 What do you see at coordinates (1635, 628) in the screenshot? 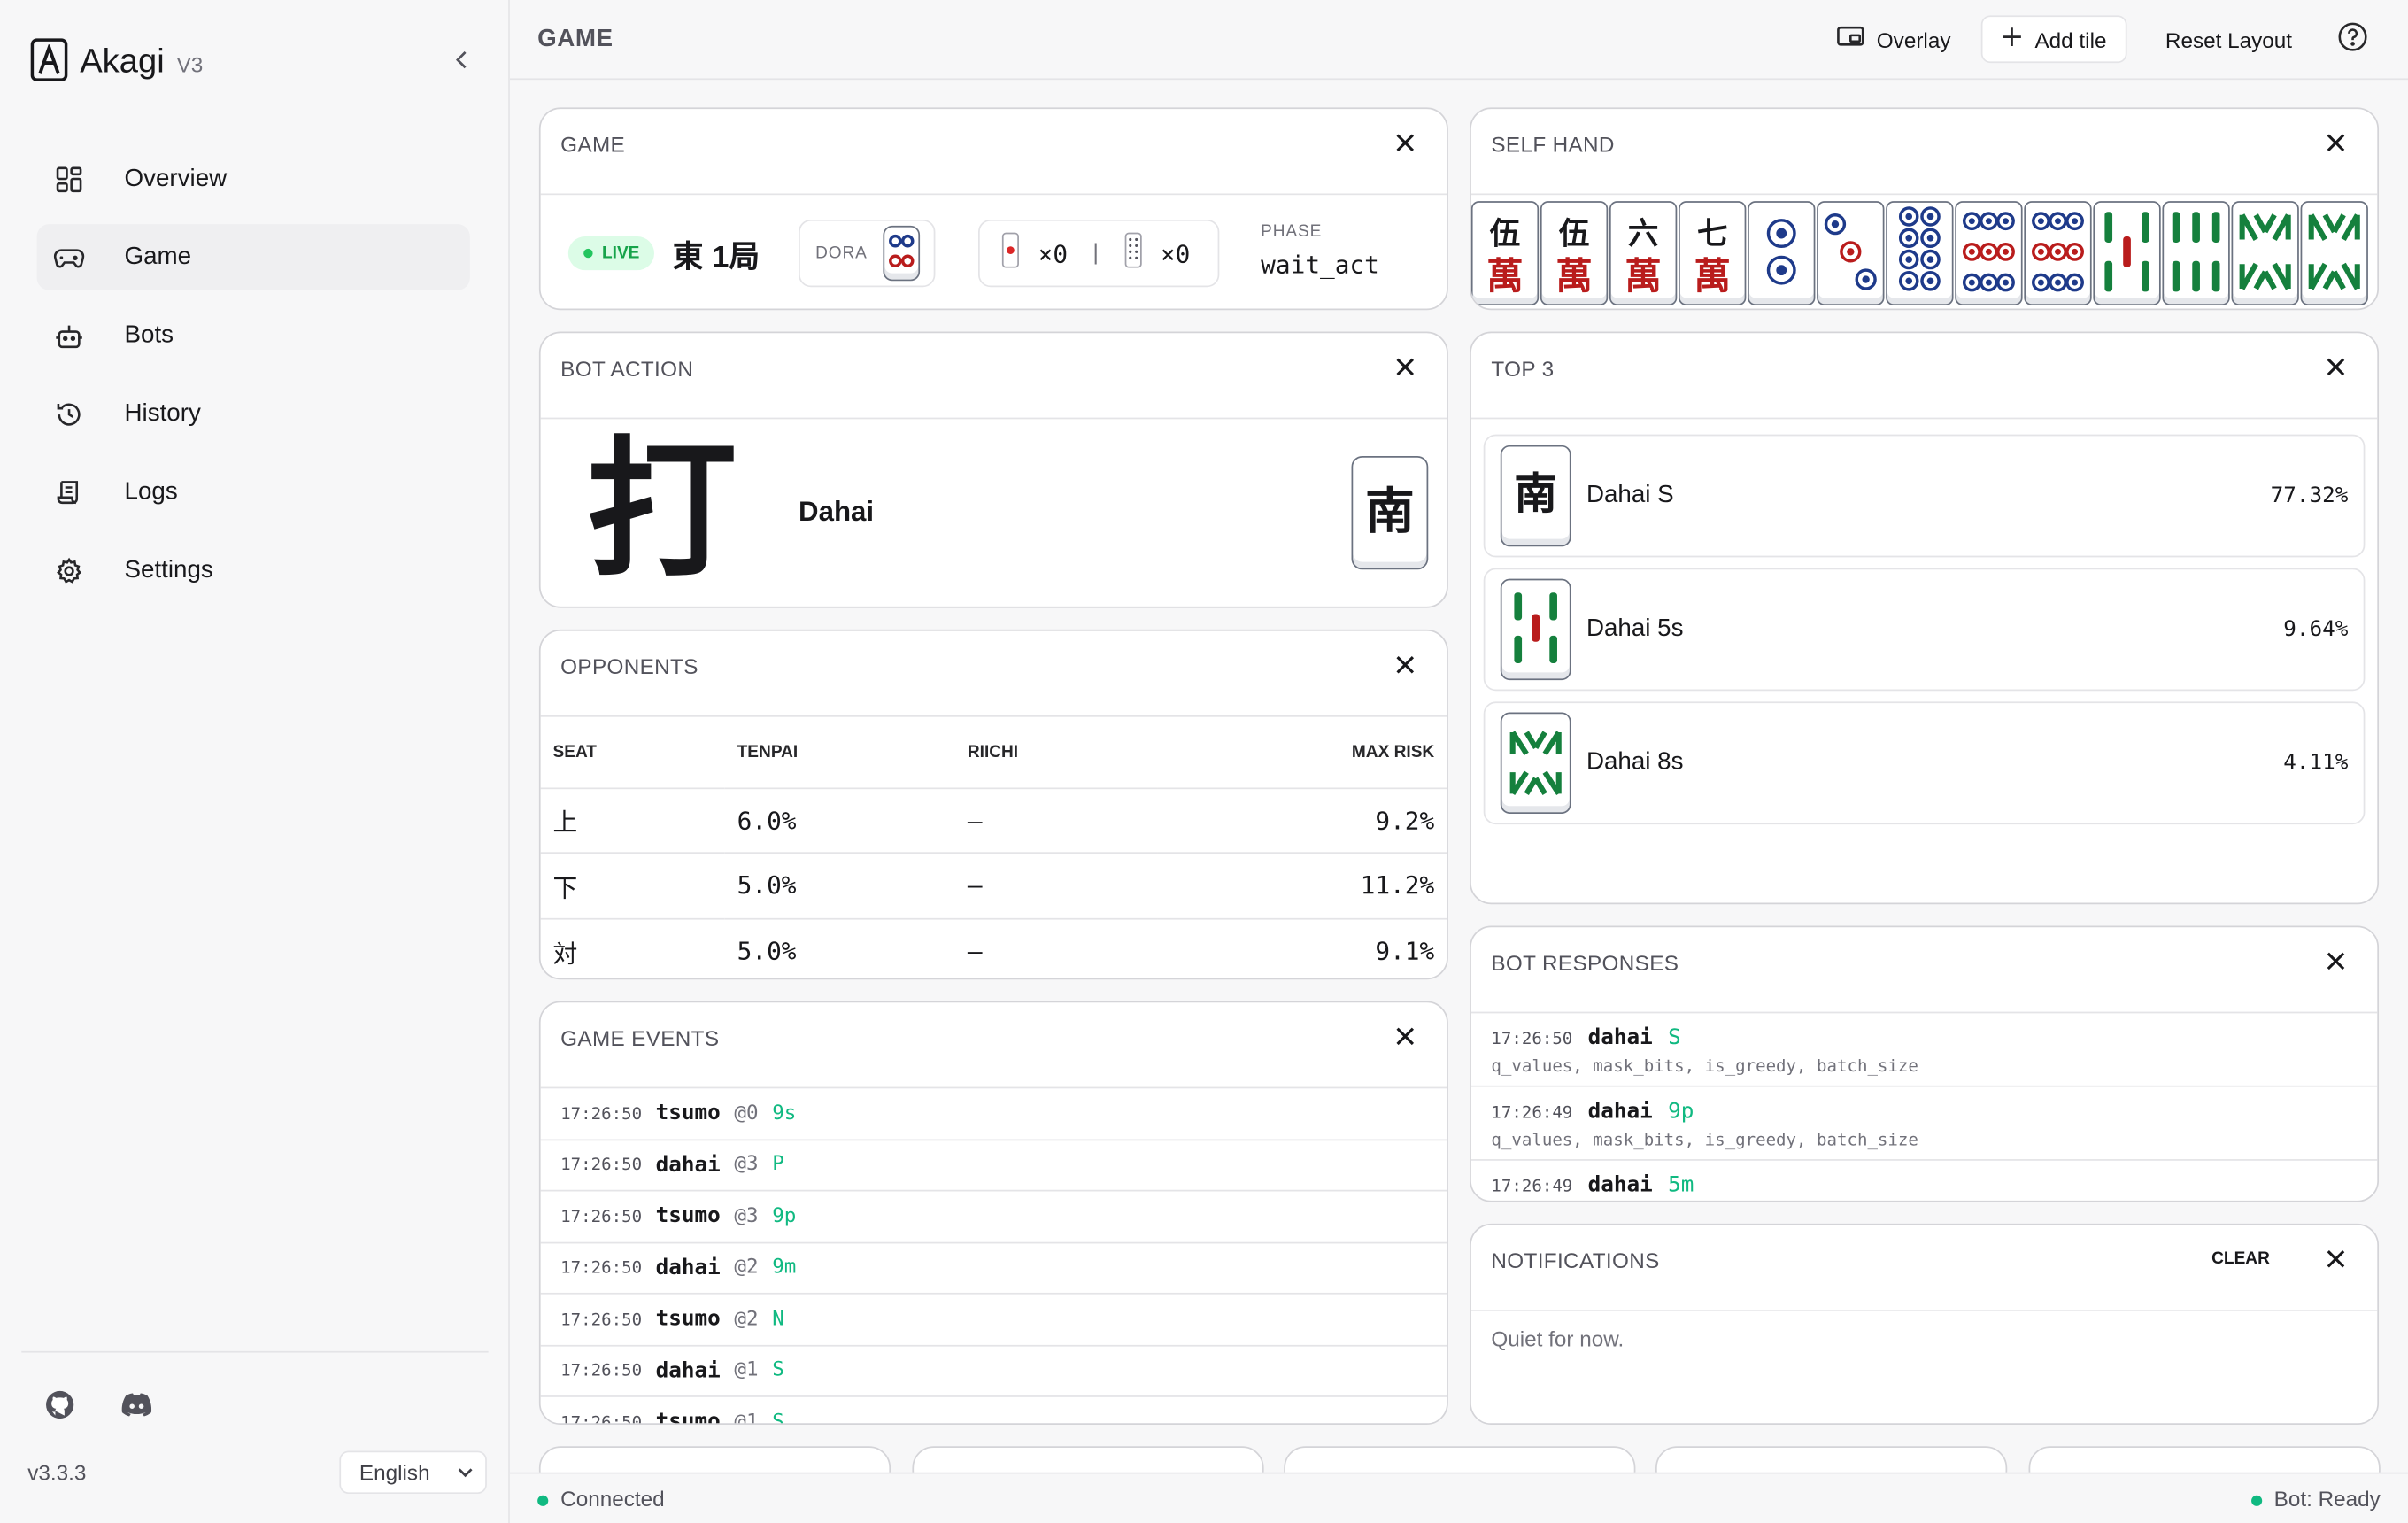
I see `top3-label: Dahai 5s` at bounding box center [1635, 628].